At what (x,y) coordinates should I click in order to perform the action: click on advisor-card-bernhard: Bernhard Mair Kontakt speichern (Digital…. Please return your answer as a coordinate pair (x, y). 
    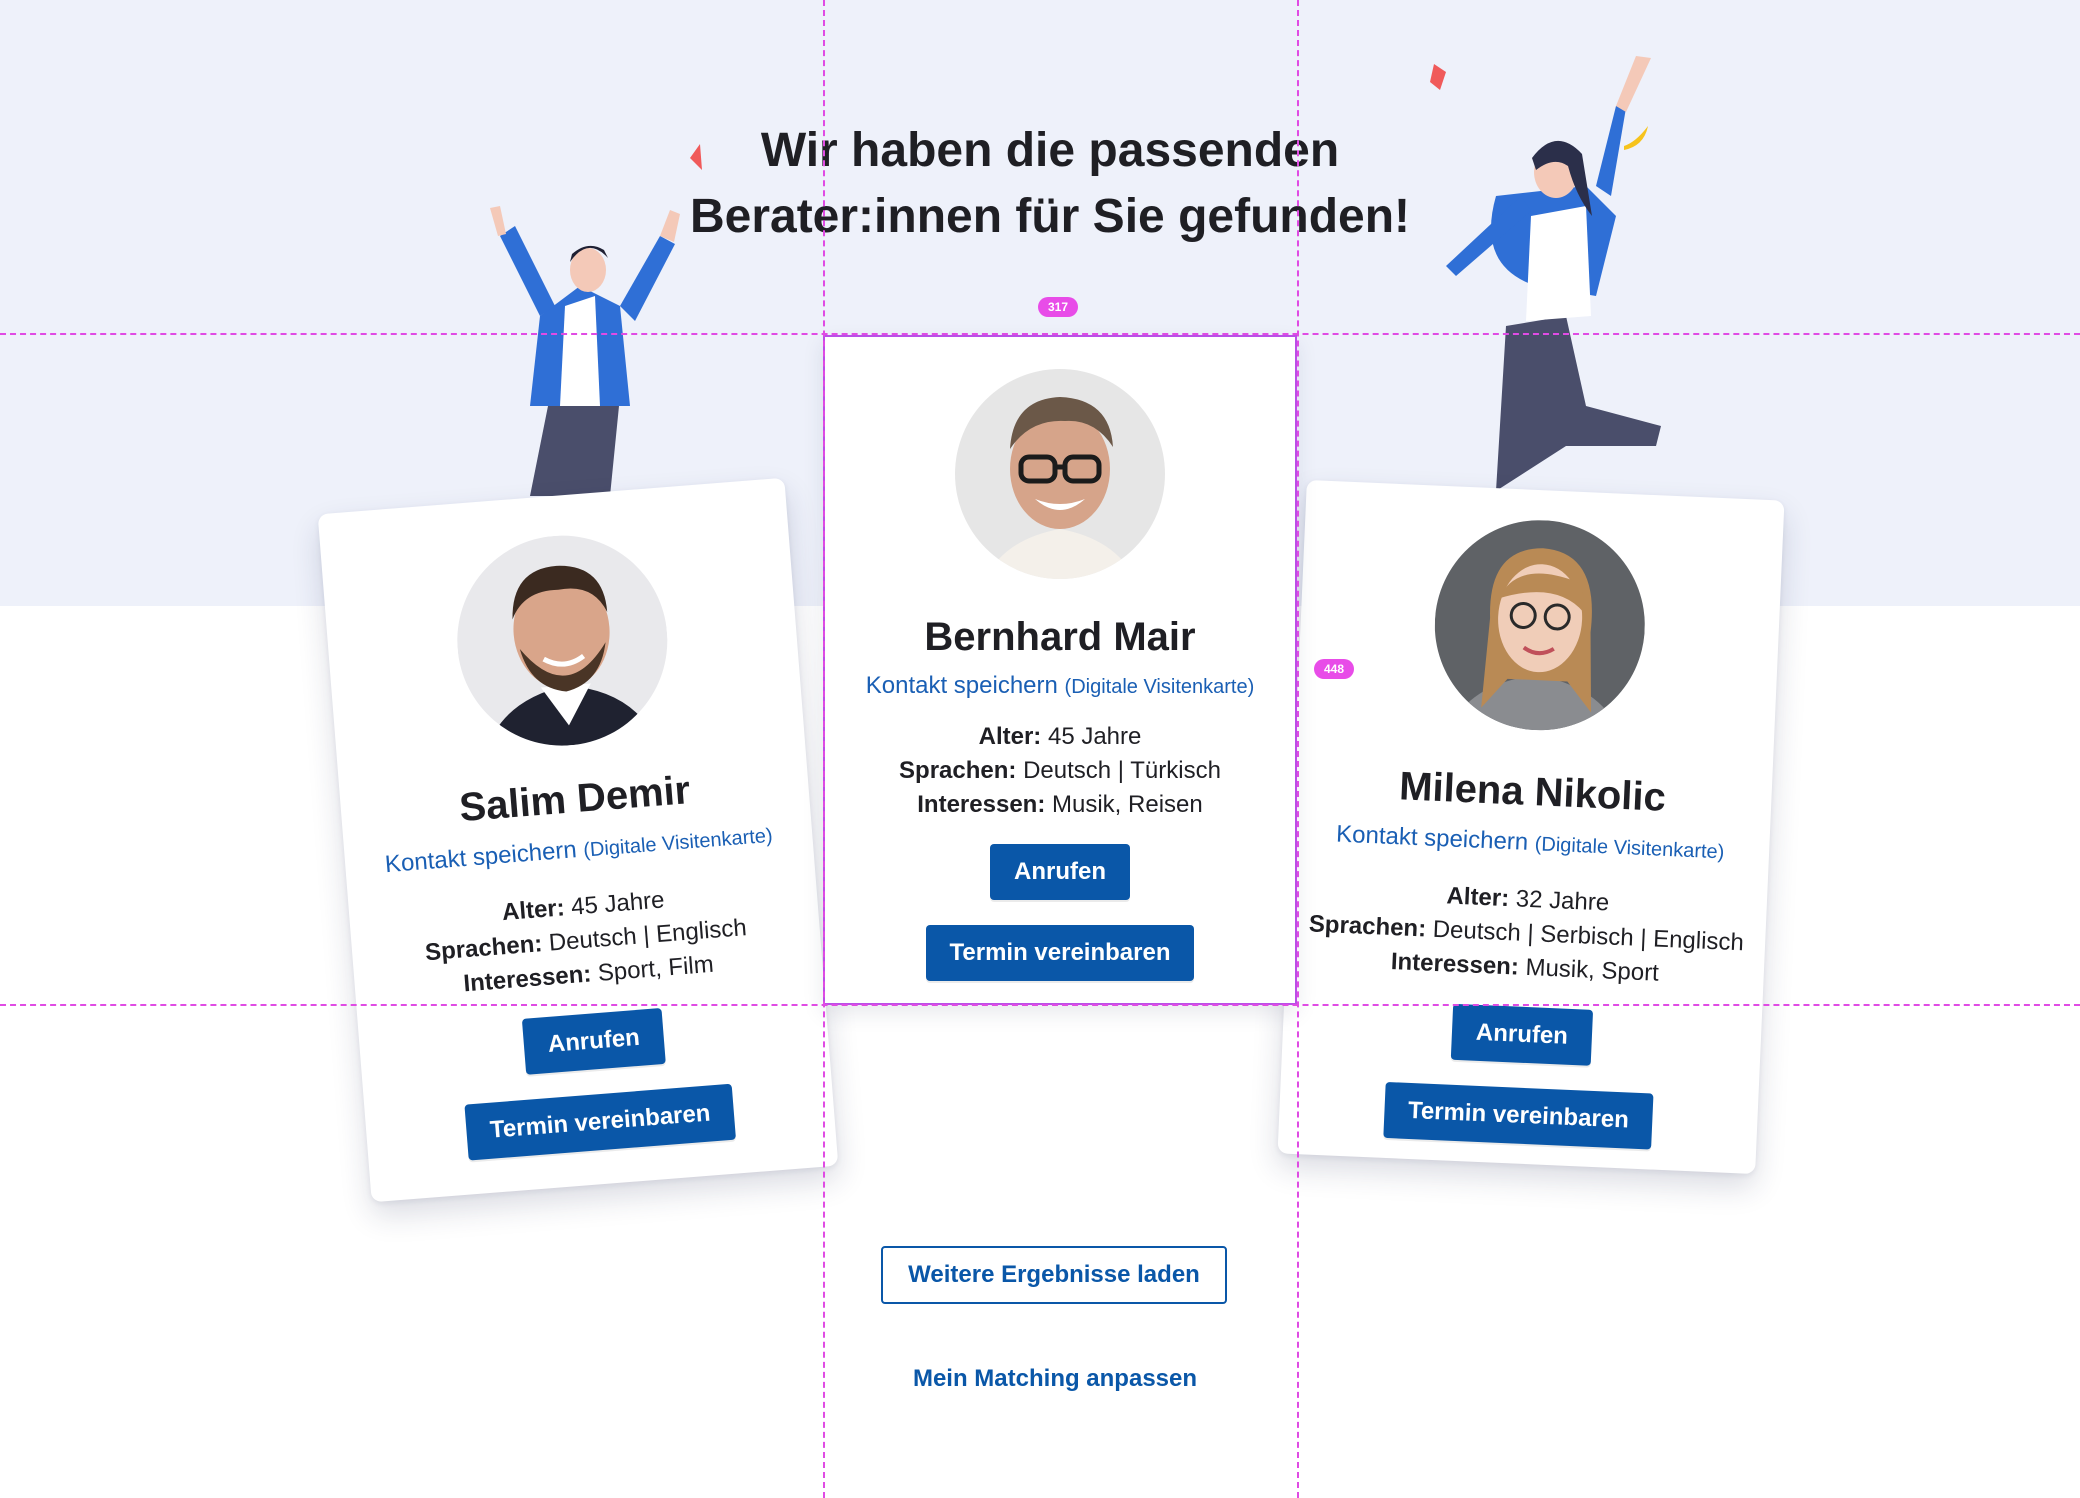
    Looking at the image, I should click on (1060, 670).